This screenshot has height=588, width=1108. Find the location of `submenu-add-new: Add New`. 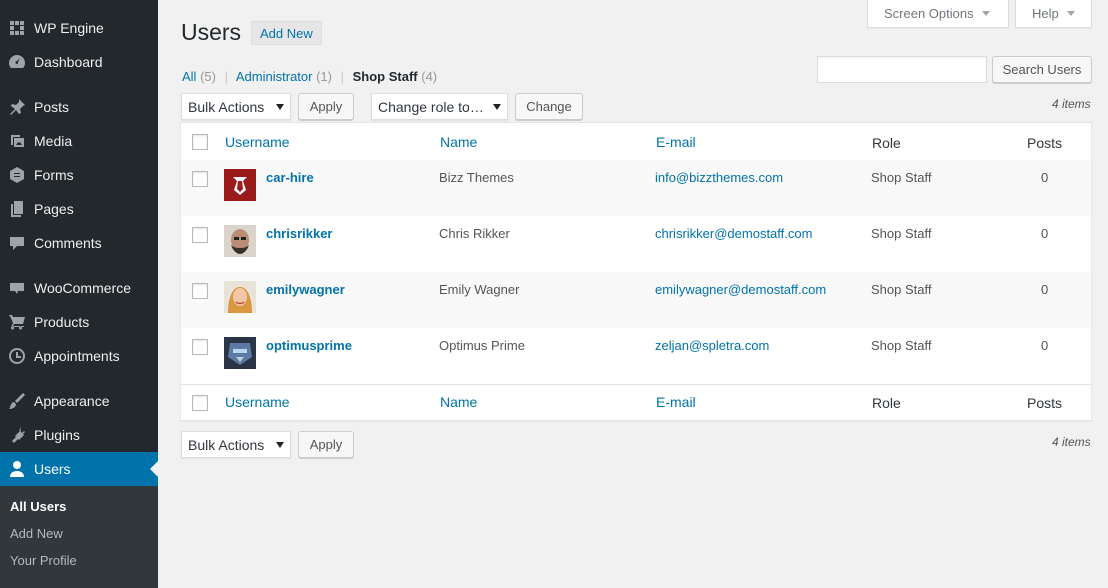

submenu-add-new: Add New is located at coordinates (36, 533).